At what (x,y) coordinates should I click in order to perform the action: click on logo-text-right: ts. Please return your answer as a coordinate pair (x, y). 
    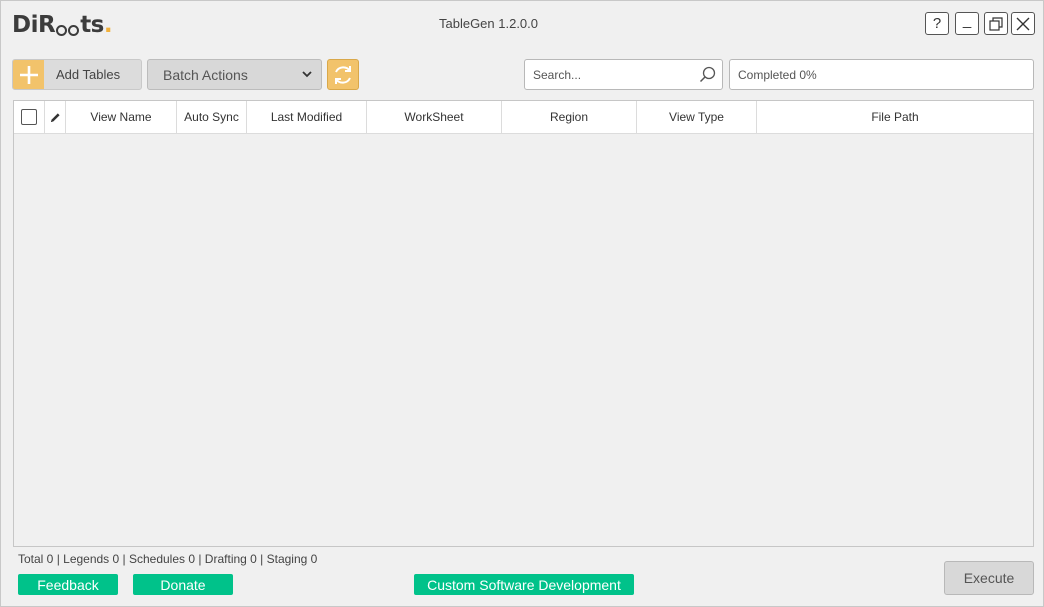
    Looking at the image, I should click on (92, 25).